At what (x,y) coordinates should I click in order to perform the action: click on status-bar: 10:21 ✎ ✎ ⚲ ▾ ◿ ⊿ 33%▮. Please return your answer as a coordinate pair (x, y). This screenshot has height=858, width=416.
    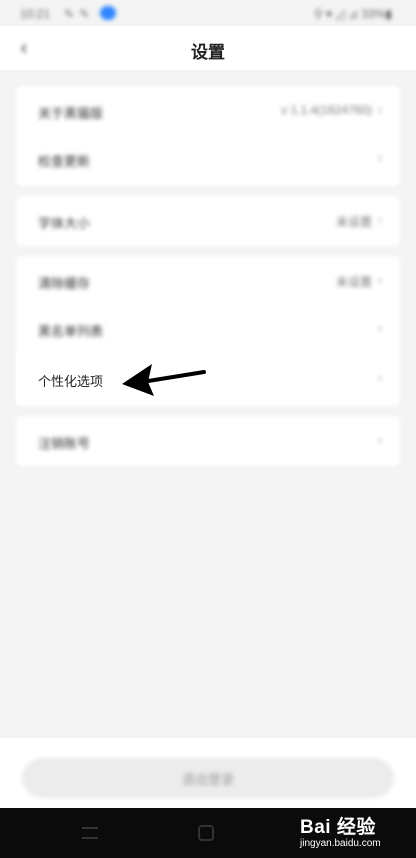
    Looking at the image, I should click on (208, 13).